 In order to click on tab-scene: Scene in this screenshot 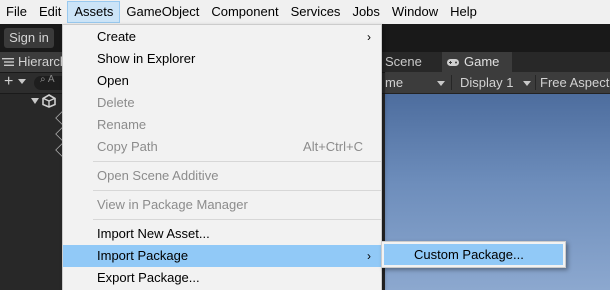, I will do `click(413, 62)`.